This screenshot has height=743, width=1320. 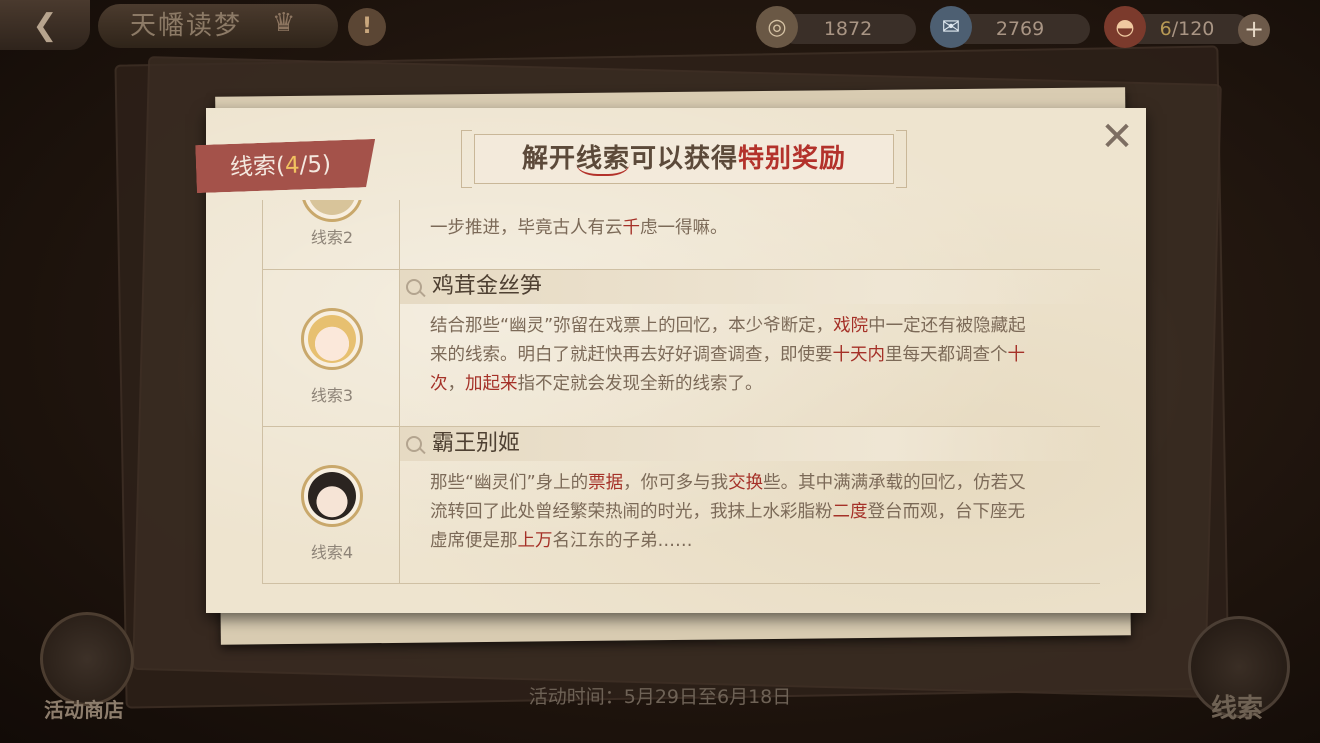 What do you see at coordinates (602, 160) in the screenshot?
I see `header-text-mid: 线索` at bounding box center [602, 160].